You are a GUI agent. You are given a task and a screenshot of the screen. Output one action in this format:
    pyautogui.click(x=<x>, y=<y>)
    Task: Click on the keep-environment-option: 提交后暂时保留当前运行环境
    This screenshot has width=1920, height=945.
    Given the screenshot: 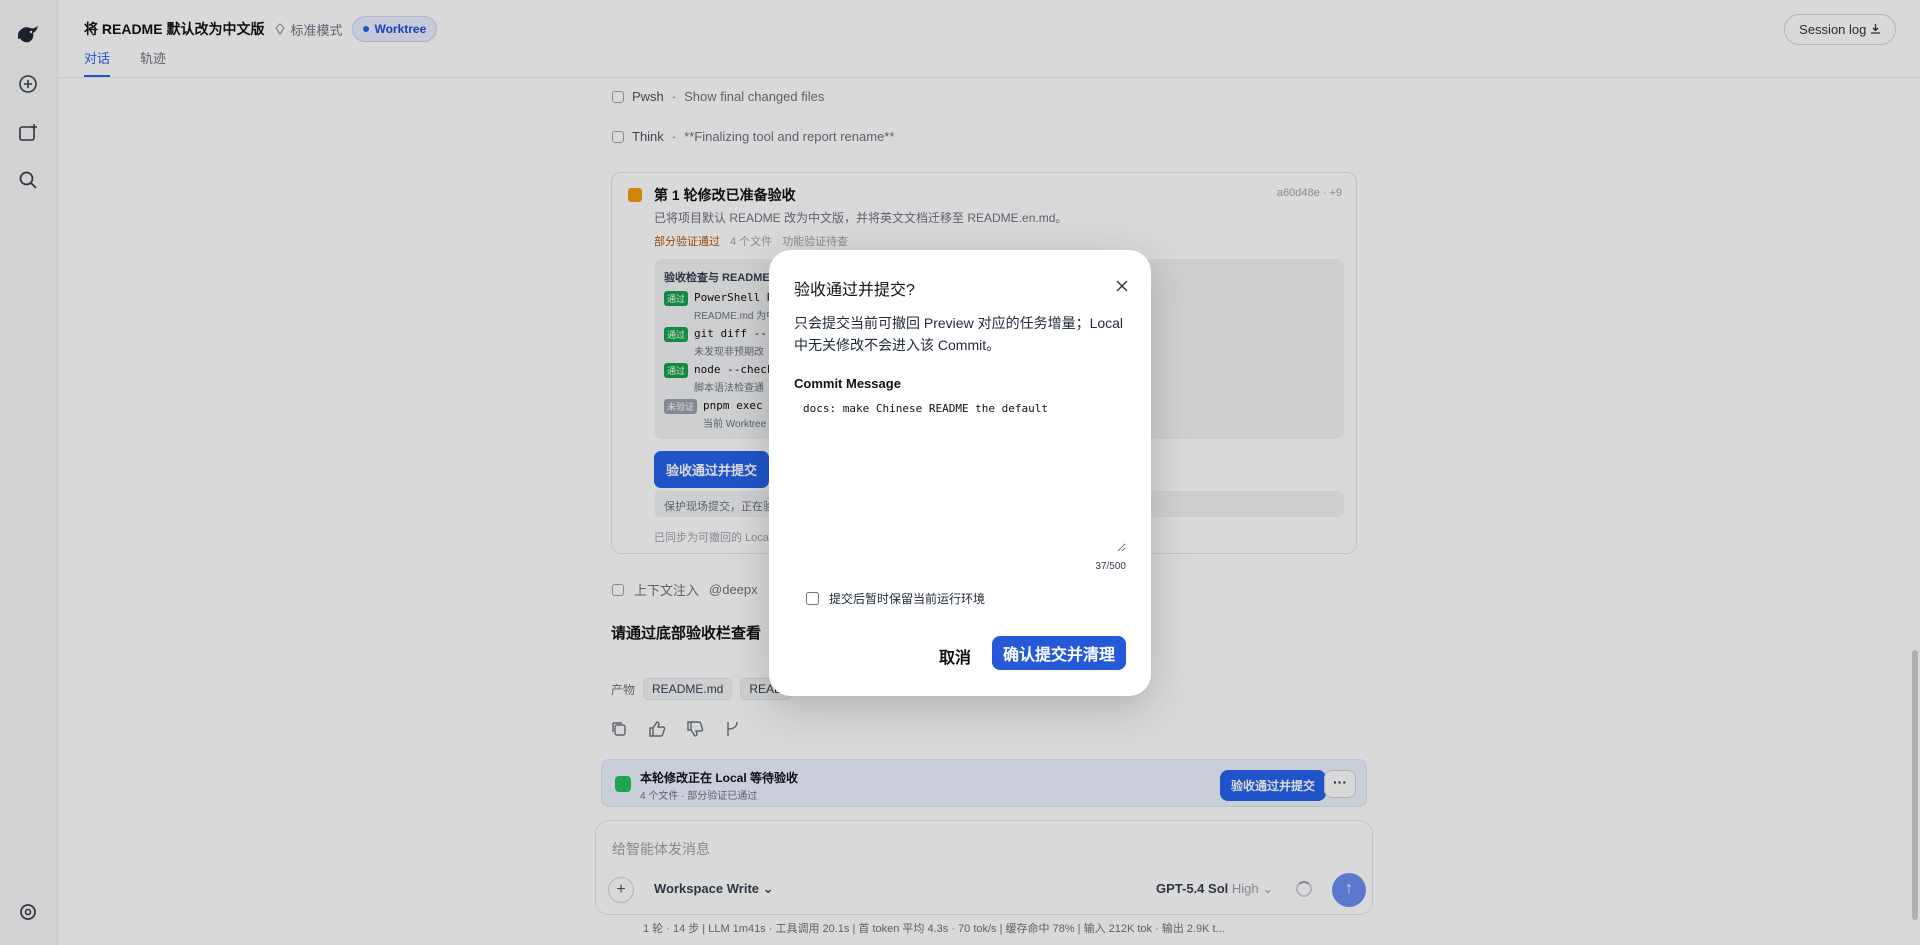 What is the action you would take?
    pyautogui.click(x=895, y=598)
    